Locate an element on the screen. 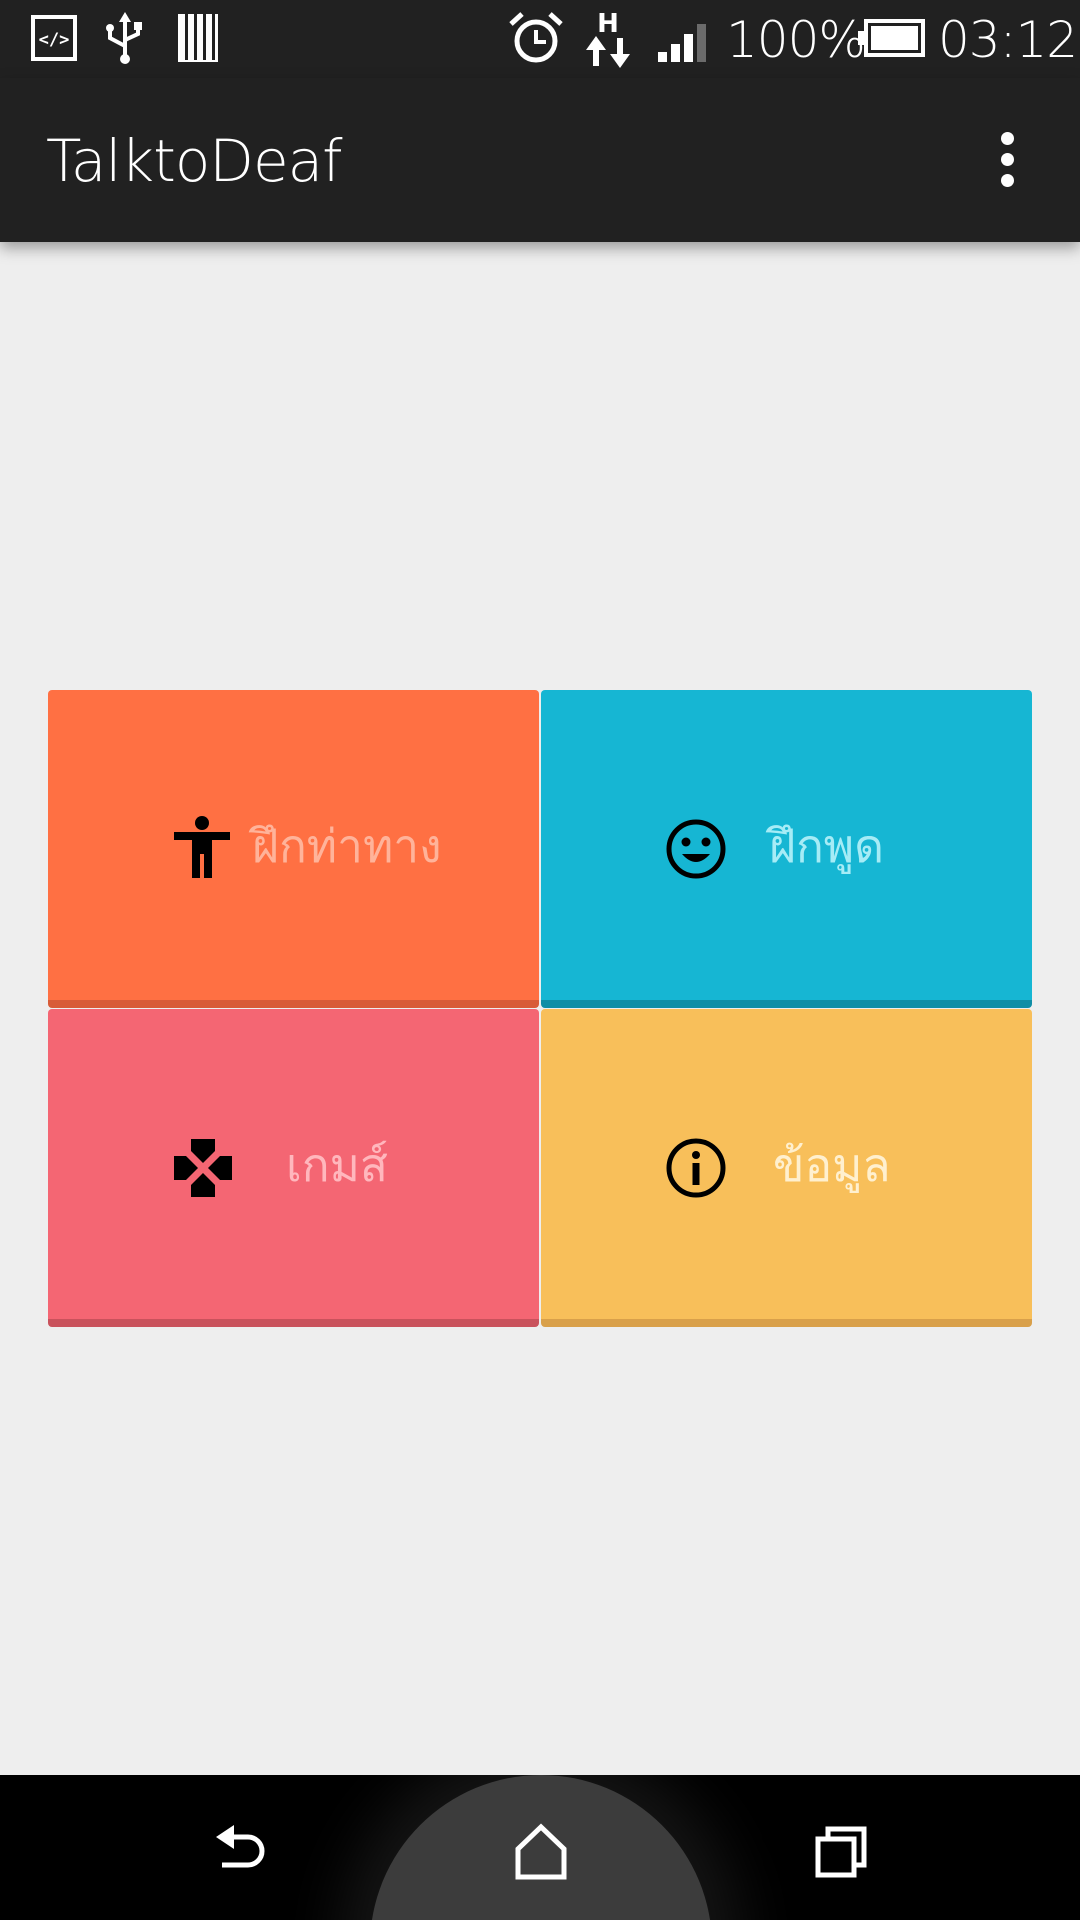 The width and height of the screenshot is (1080, 1920). accessibility-icon is located at coordinates (202, 849).